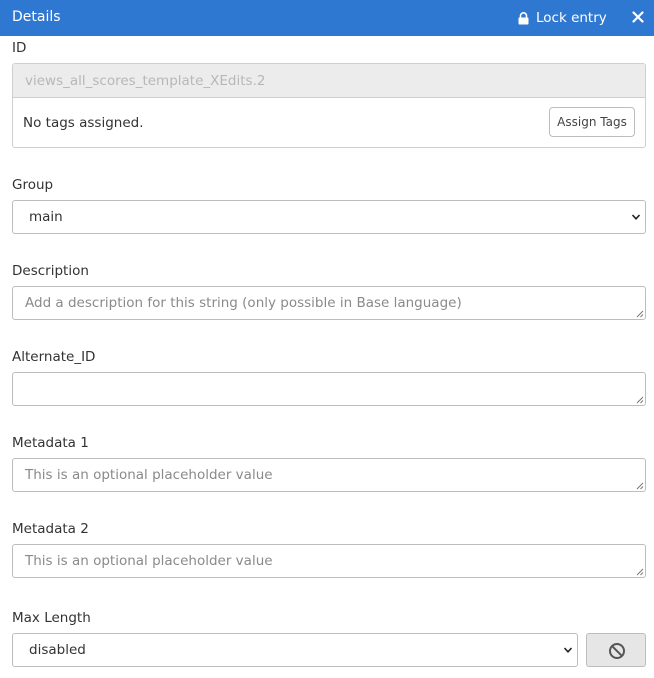 The image size is (654, 678). Describe the element at coordinates (592, 122) in the screenshot. I see `assign-tags-button: Assign Tags` at that location.